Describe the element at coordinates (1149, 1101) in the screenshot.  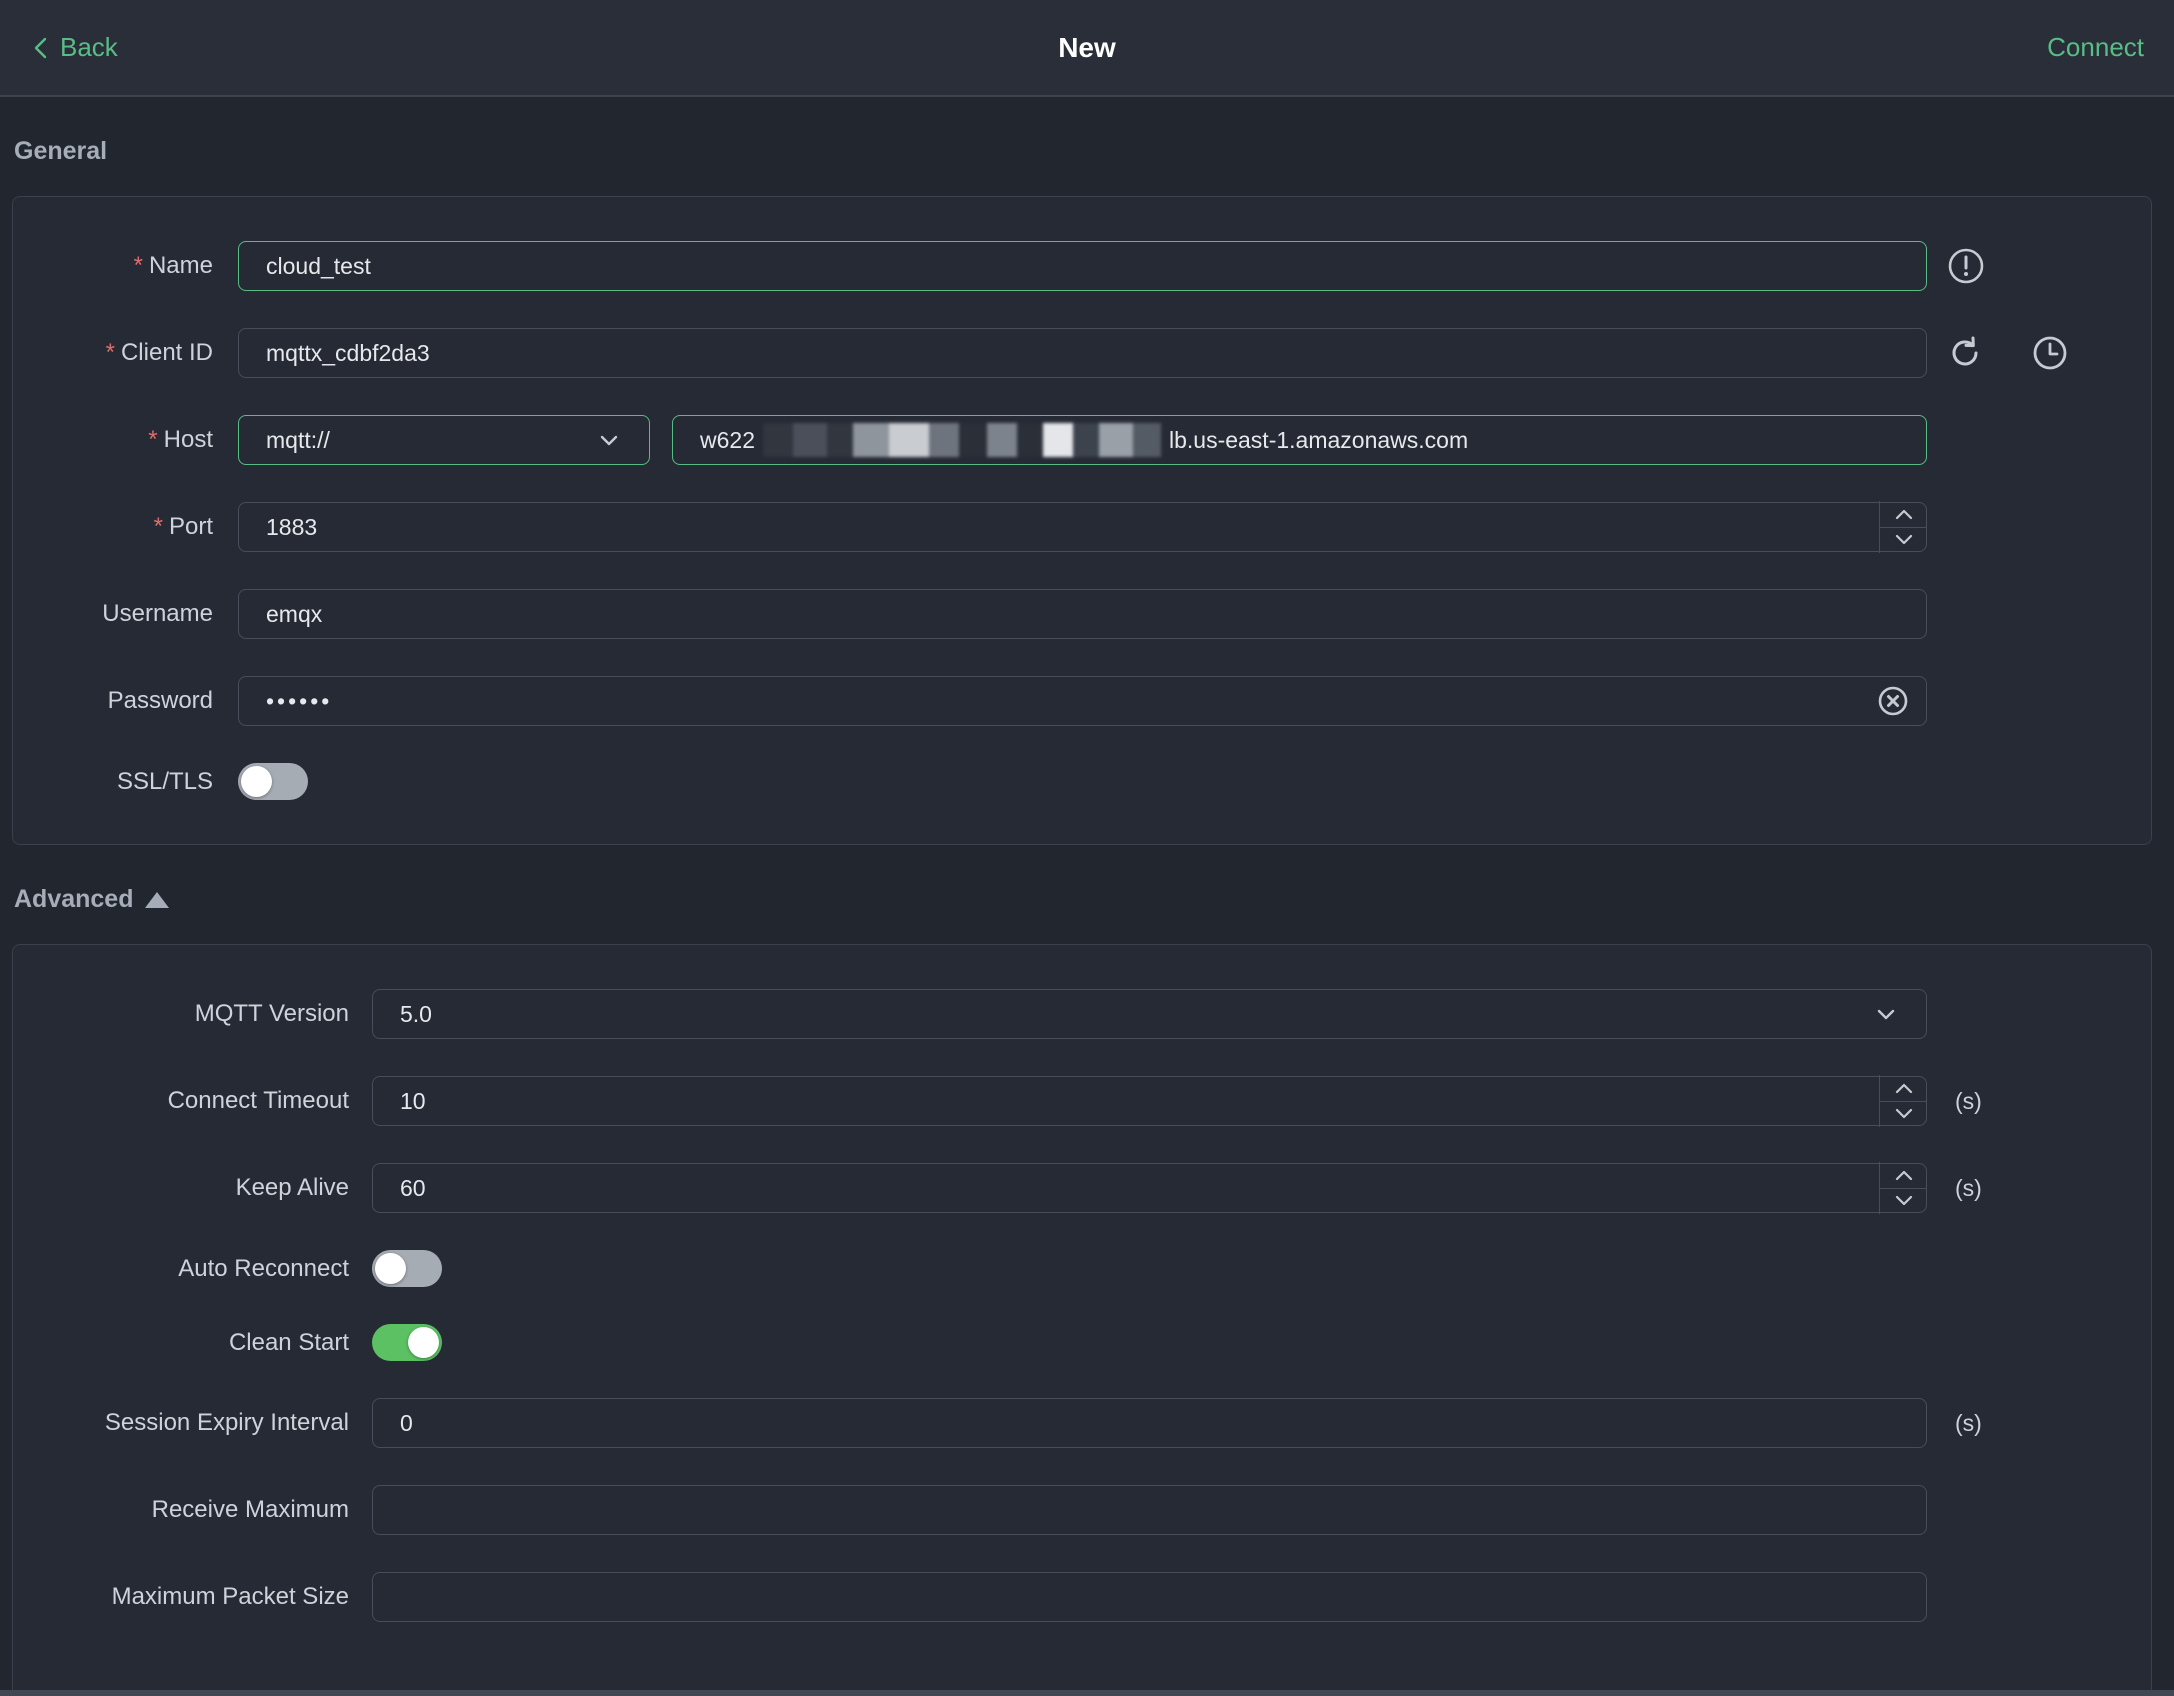
I see `connect-timeout-input` at that location.